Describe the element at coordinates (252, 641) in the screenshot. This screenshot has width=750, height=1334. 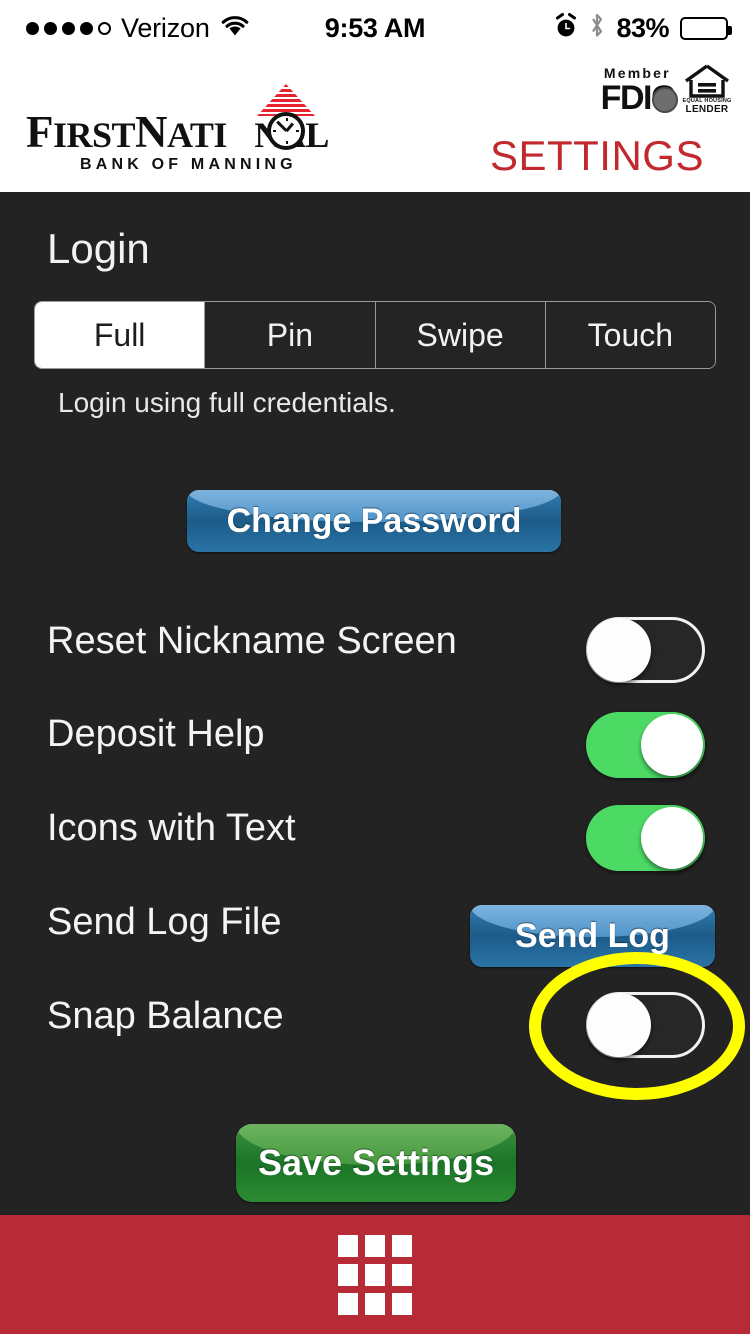
I see `row-label-reset-nickname-screen: Reset Nickname Screen` at that location.